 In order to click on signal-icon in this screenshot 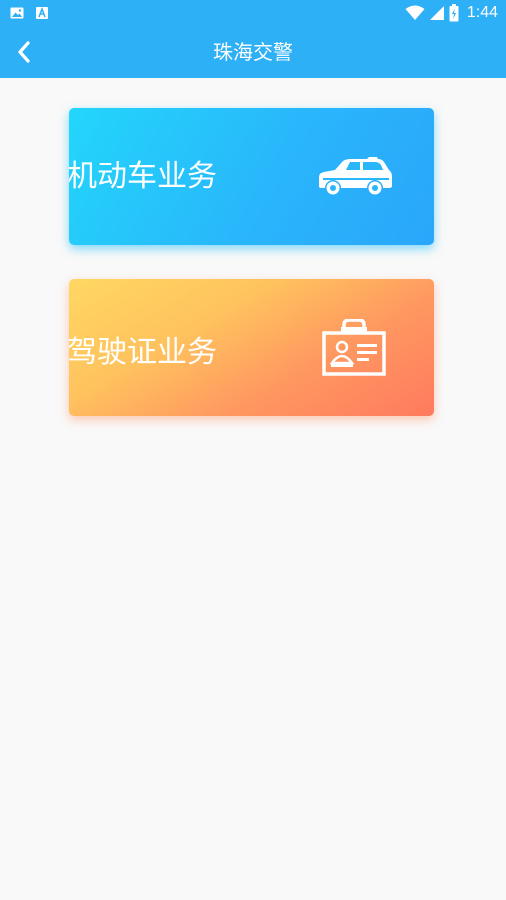, I will do `click(436, 13)`.